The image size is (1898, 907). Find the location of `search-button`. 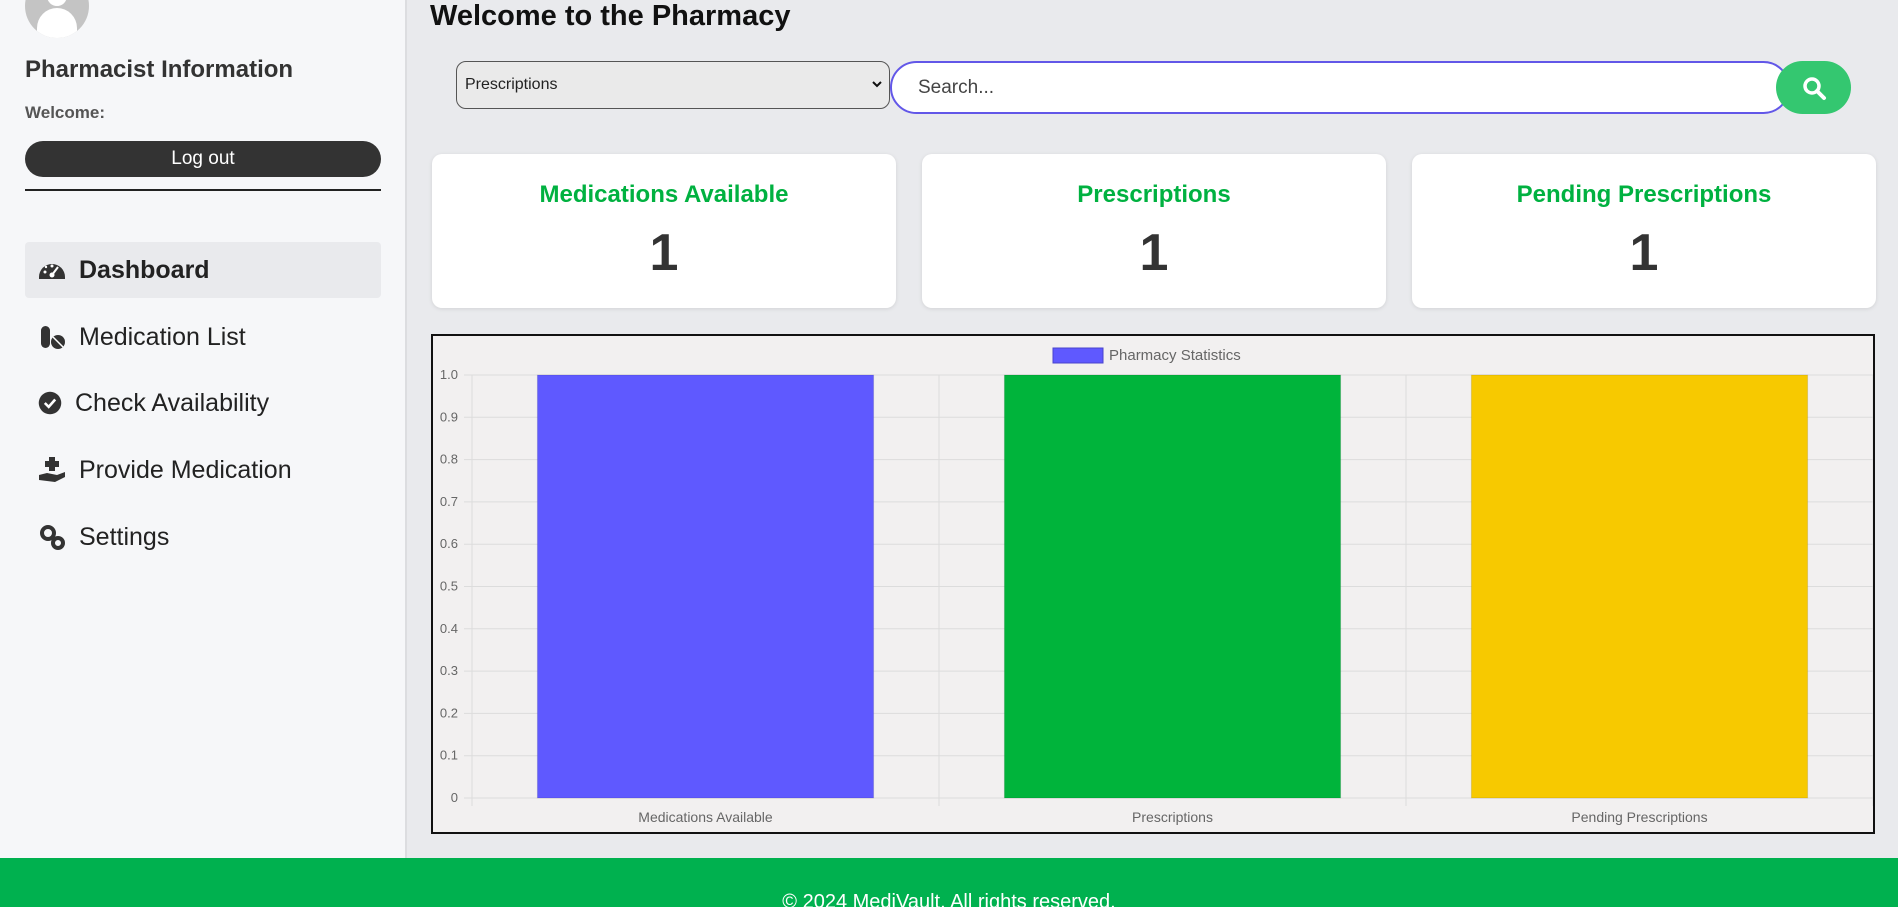

search-button is located at coordinates (1813, 87).